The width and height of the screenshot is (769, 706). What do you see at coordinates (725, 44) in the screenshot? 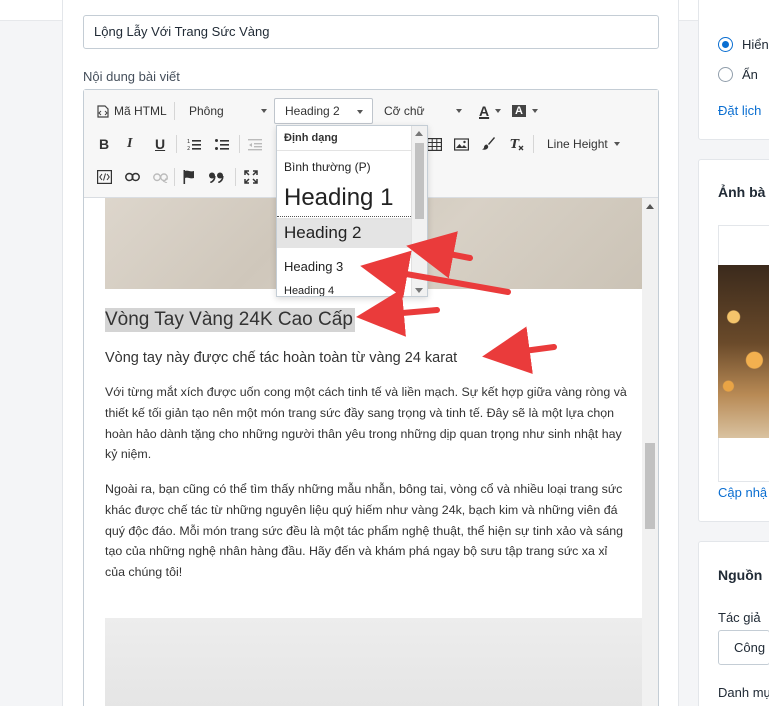
I see `visibility-show-radio` at bounding box center [725, 44].